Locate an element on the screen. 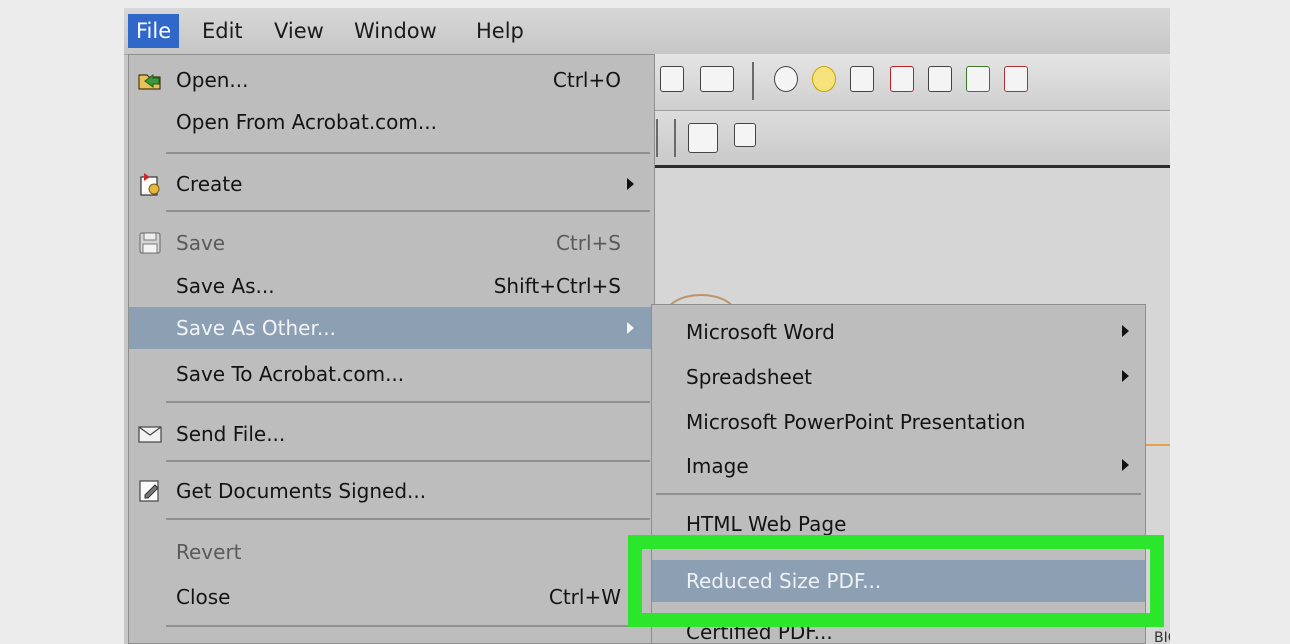  menu-item-close: Close Ctrl+W is located at coordinates (391, 597).